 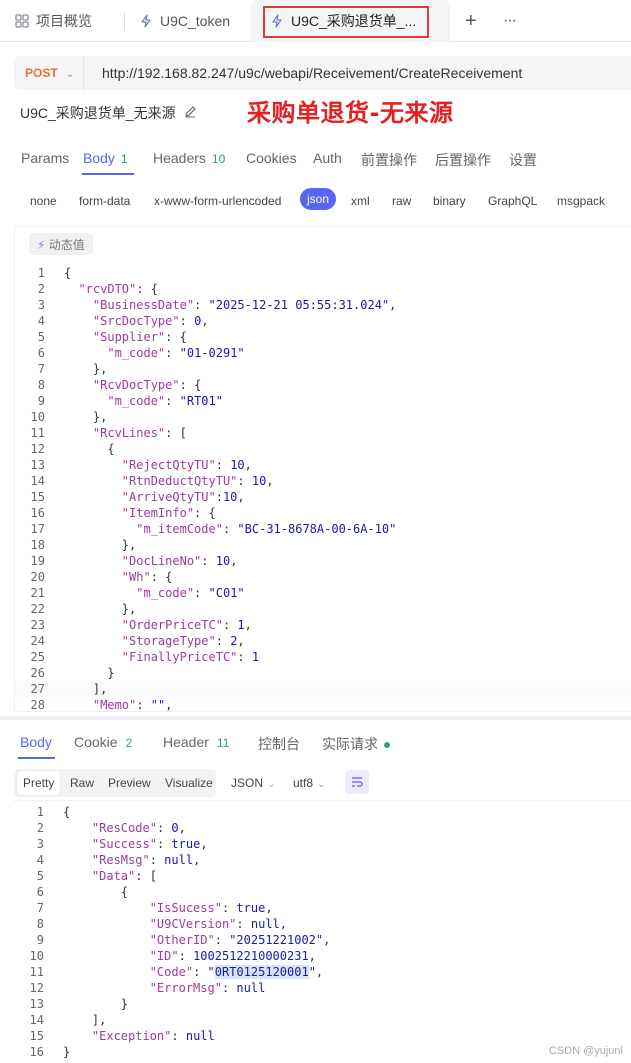 What do you see at coordinates (45, 158) in the screenshot?
I see `tab-params: Params` at bounding box center [45, 158].